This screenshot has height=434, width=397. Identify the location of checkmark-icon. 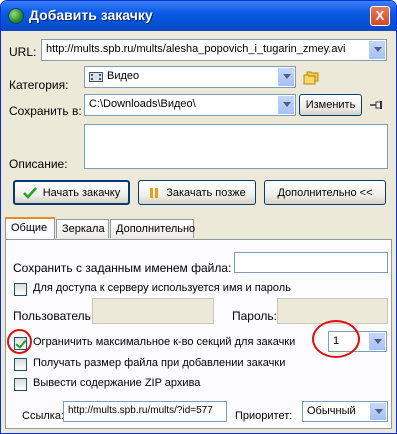
(29, 192).